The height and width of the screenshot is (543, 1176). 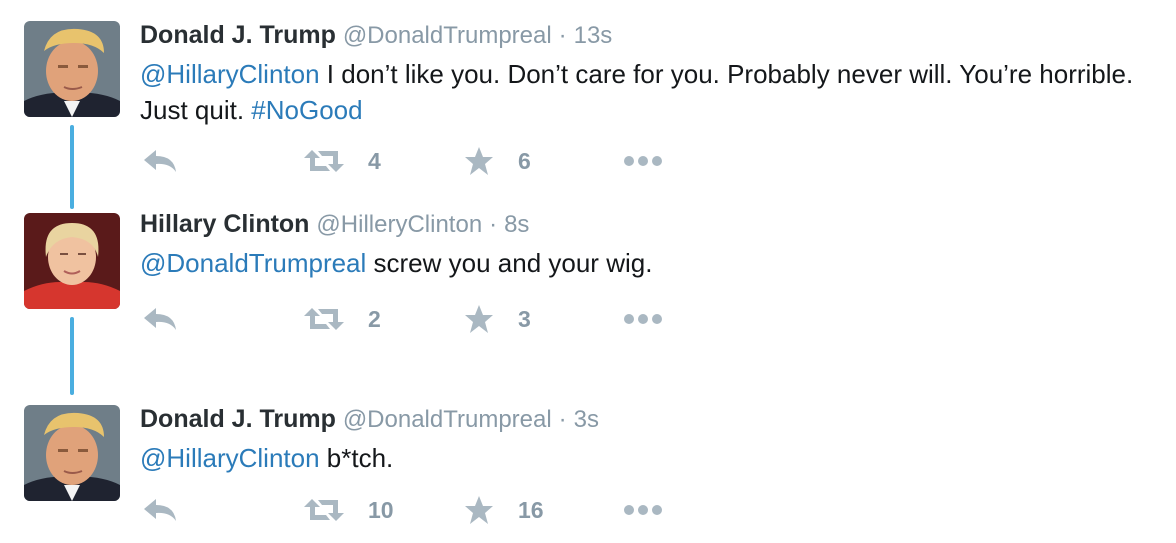 What do you see at coordinates (531, 509) in the screenshot?
I see `like-count: 16` at bounding box center [531, 509].